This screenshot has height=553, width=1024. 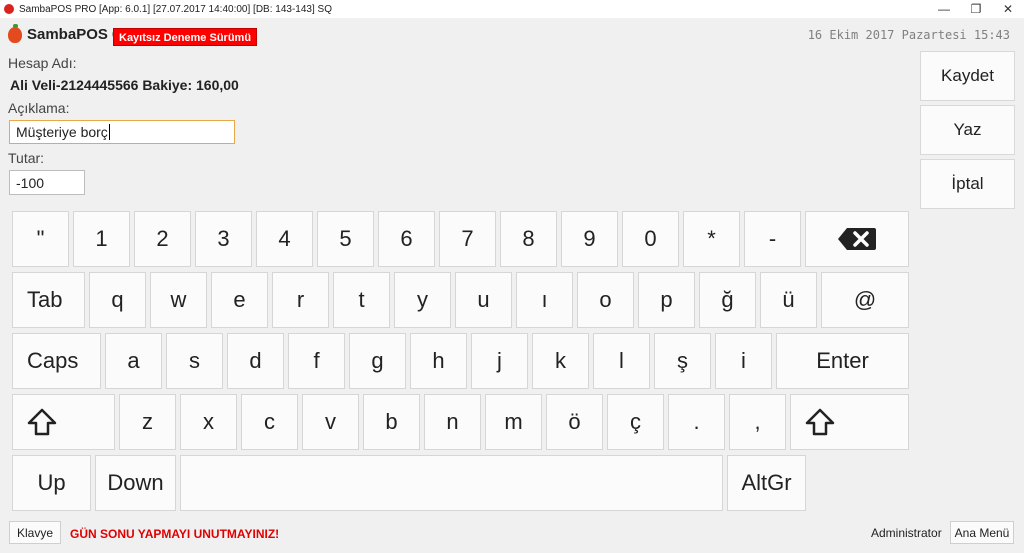 I want to click on current-user: Administrator, so click(x=906, y=533).